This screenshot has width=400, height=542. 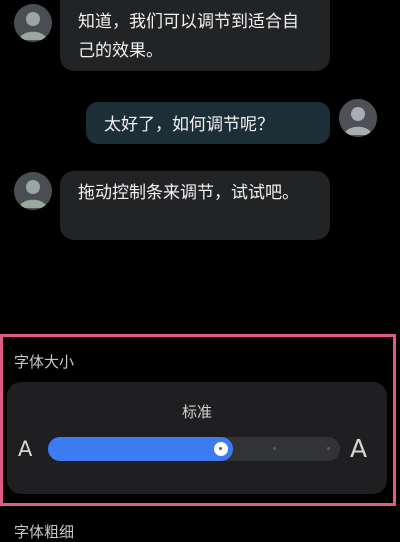 What do you see at coordinates (141, 449) in the screenshot?
I see `font-size-slider-fill` at bounding box center [141, 449].